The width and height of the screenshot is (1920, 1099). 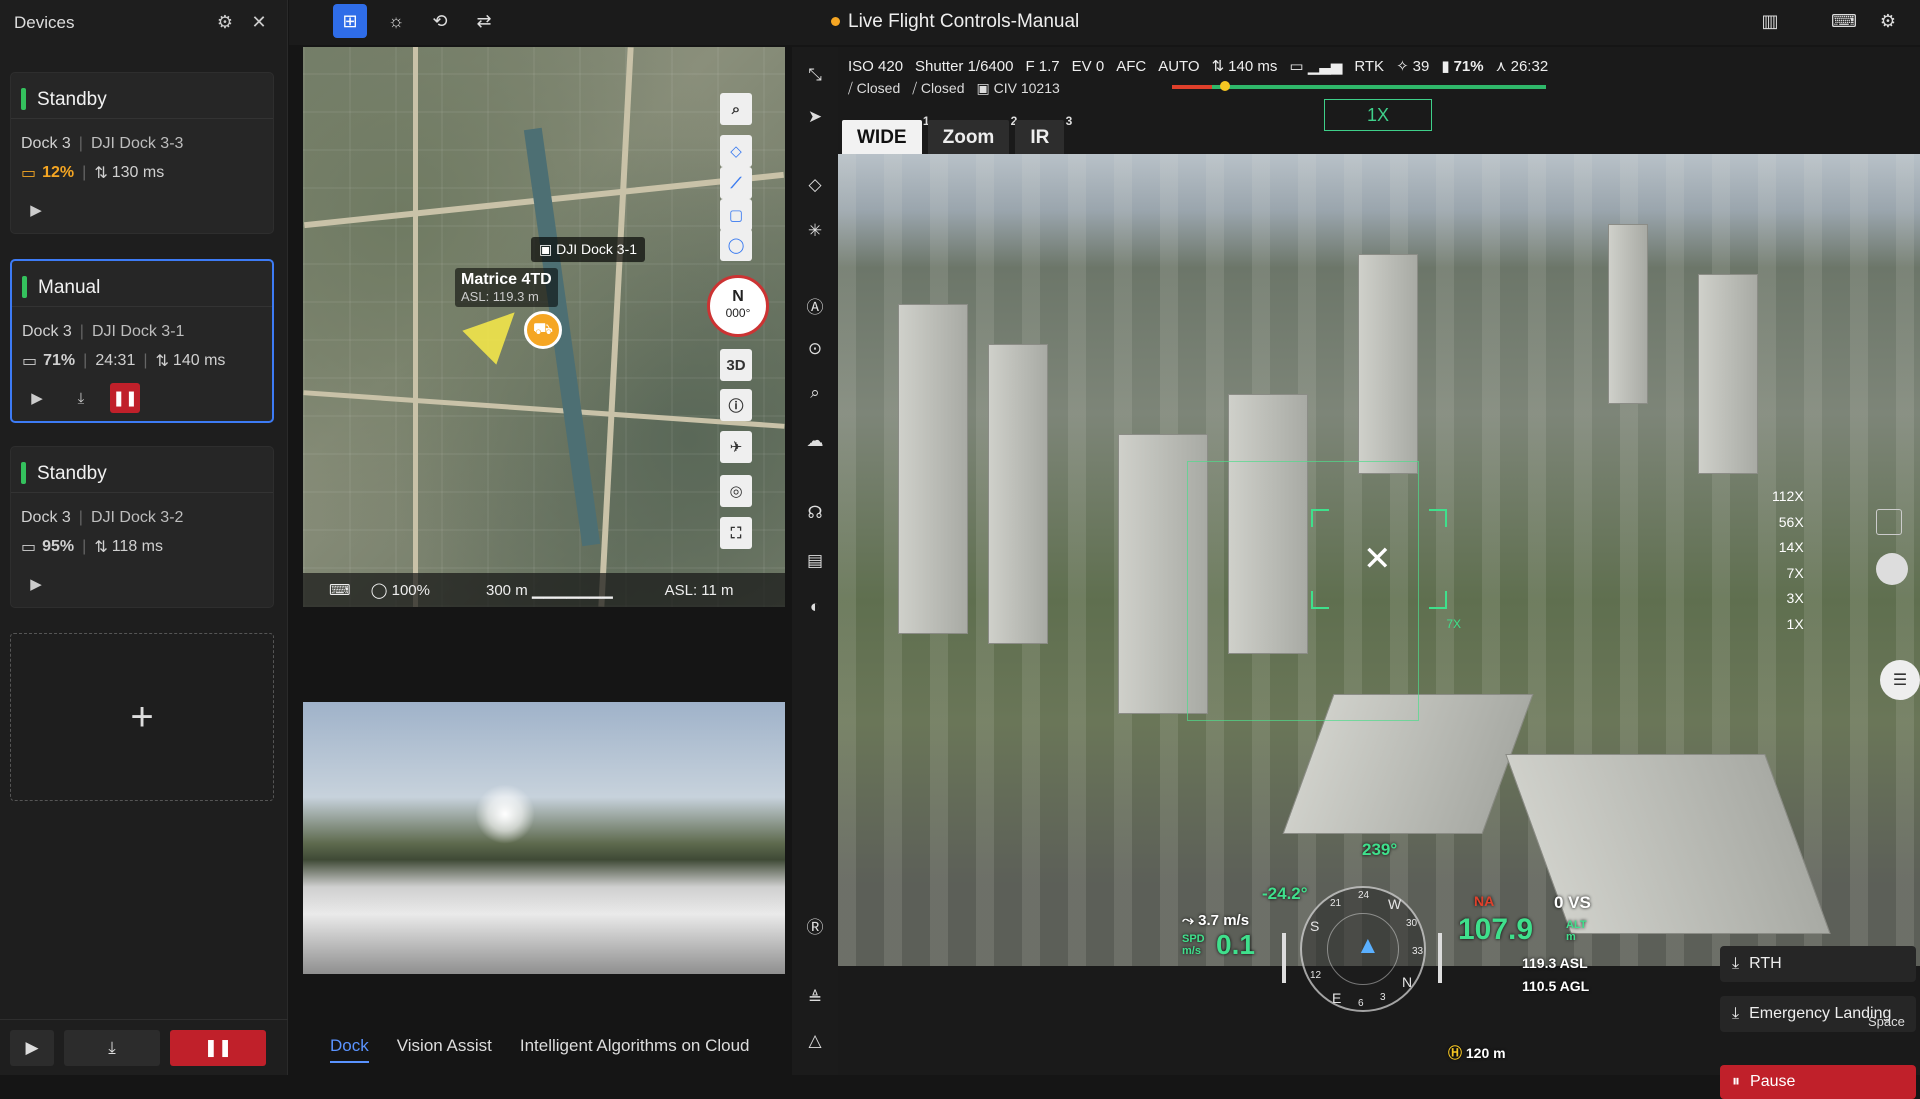 I want to click on network-icon: ⊞, so click(x=350, y=21).